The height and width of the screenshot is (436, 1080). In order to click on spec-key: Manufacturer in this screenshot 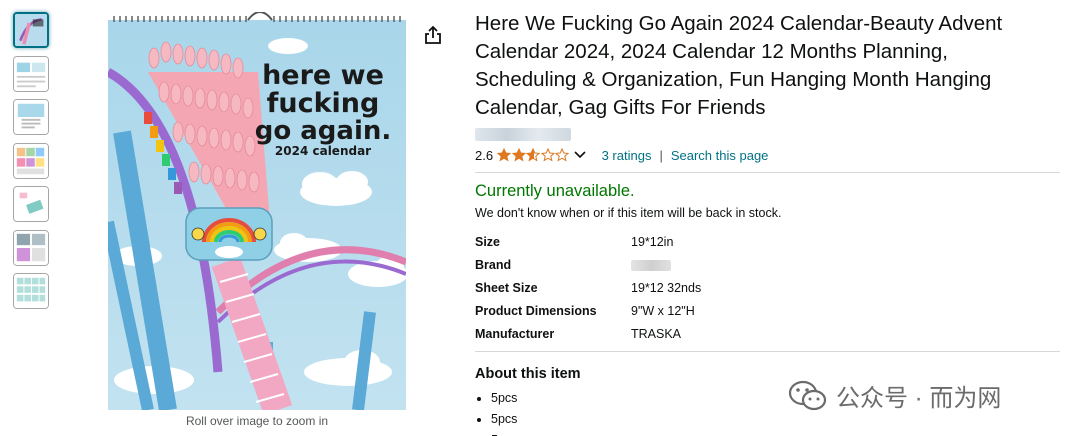, I will do `click(515, 333)`.